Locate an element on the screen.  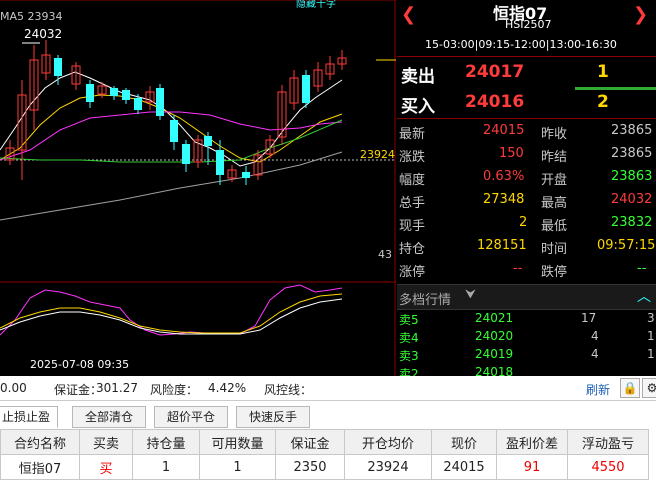
refresh-button: 刷新 is located at coordinates (598, 389).